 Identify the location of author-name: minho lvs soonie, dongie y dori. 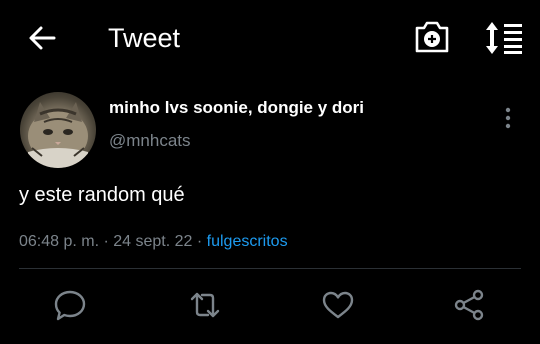
(236, 108).